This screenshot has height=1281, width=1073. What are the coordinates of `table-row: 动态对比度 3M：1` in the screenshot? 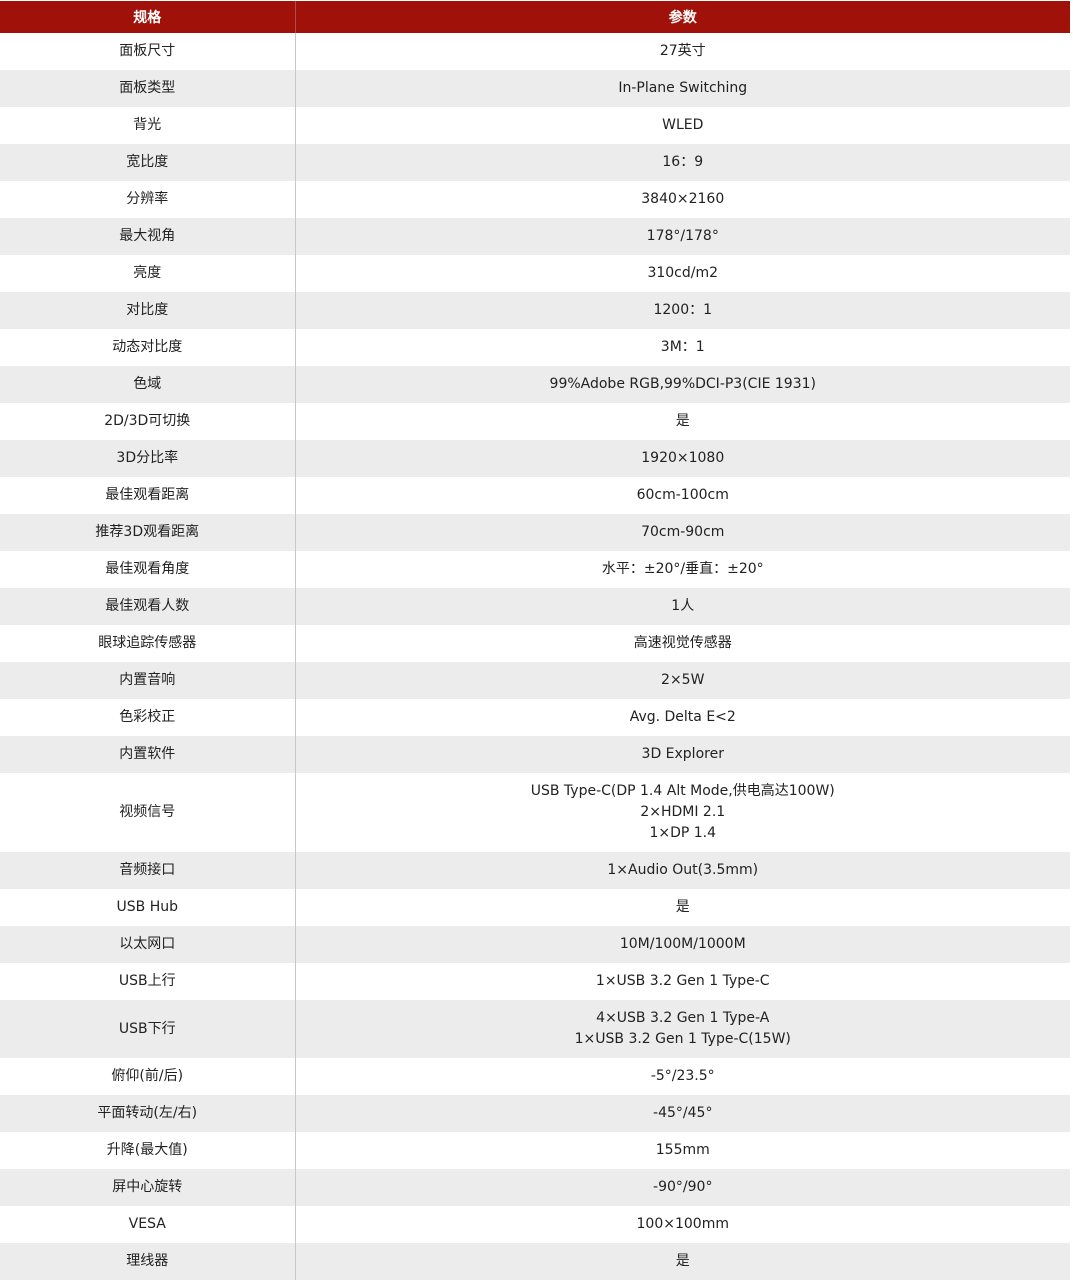 It's located at (535, 347).